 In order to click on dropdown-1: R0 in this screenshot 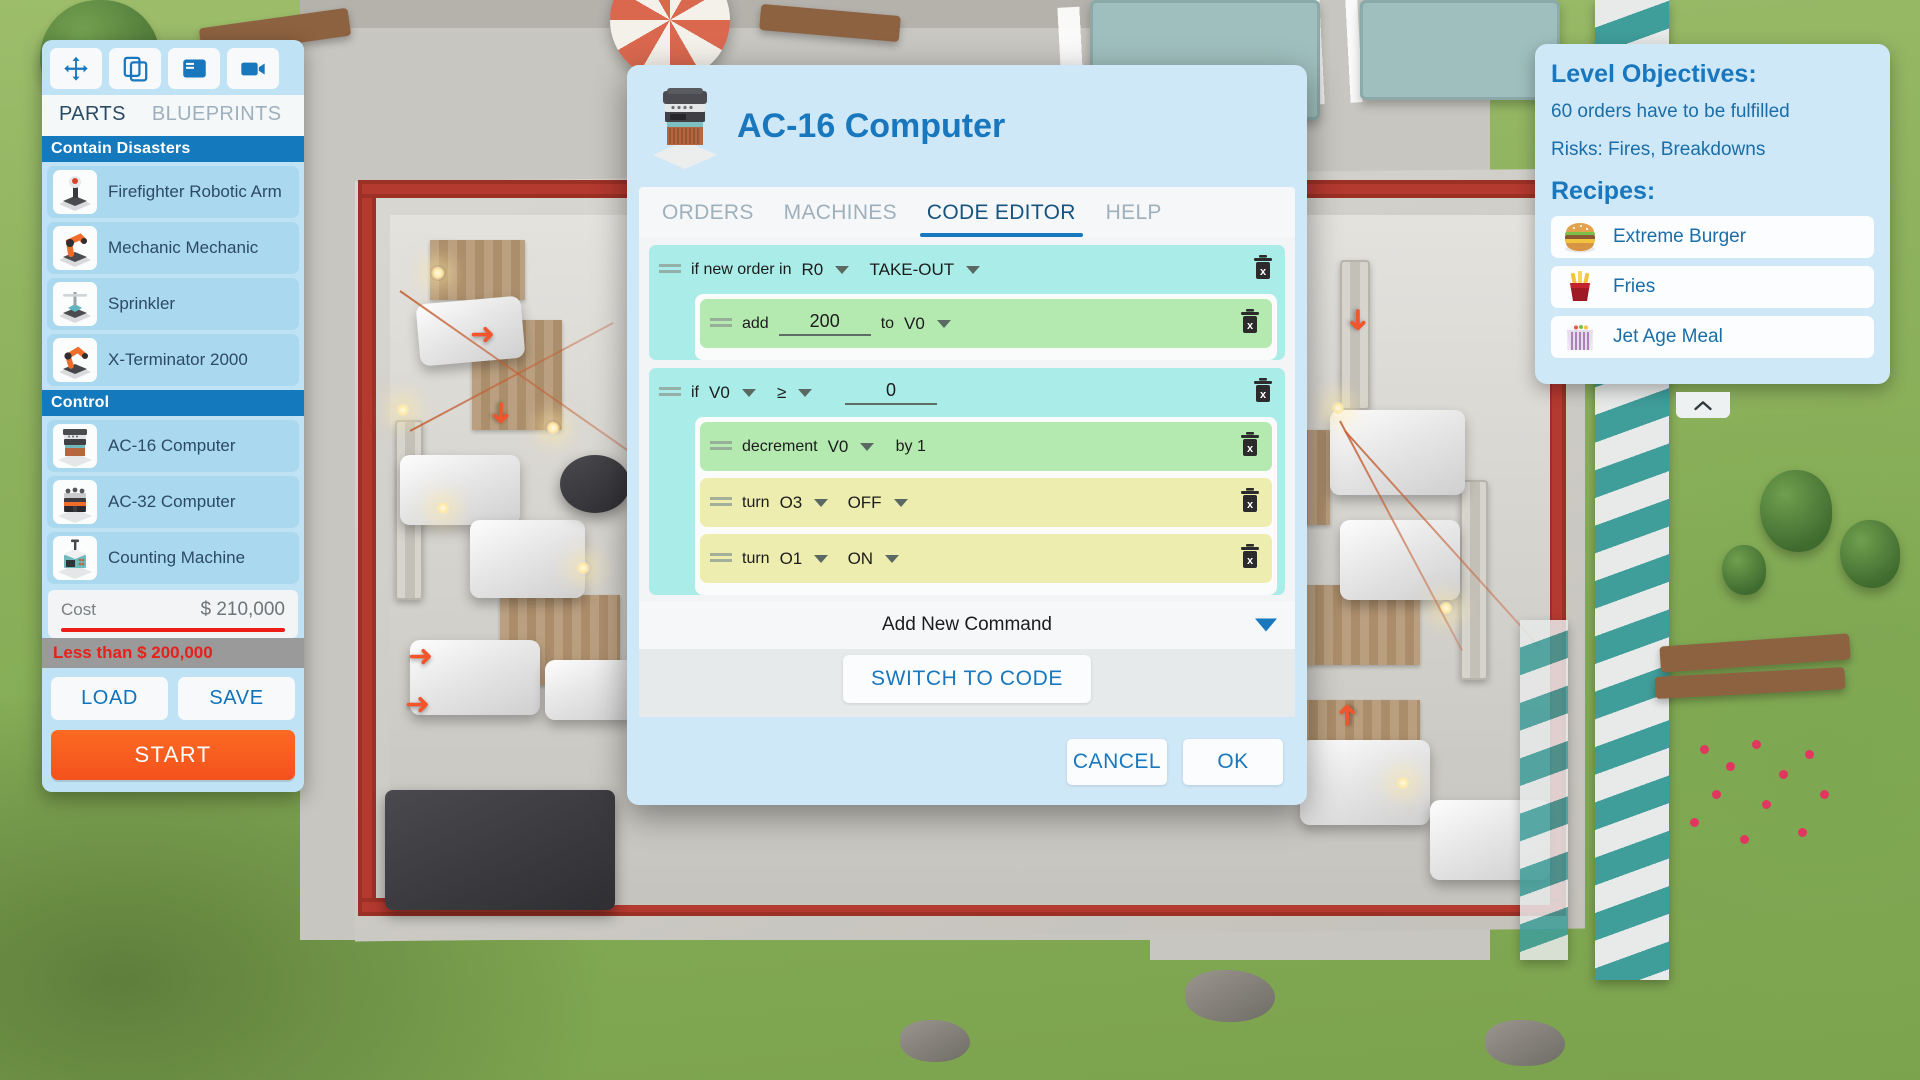, I will do `click(831, 270)`.